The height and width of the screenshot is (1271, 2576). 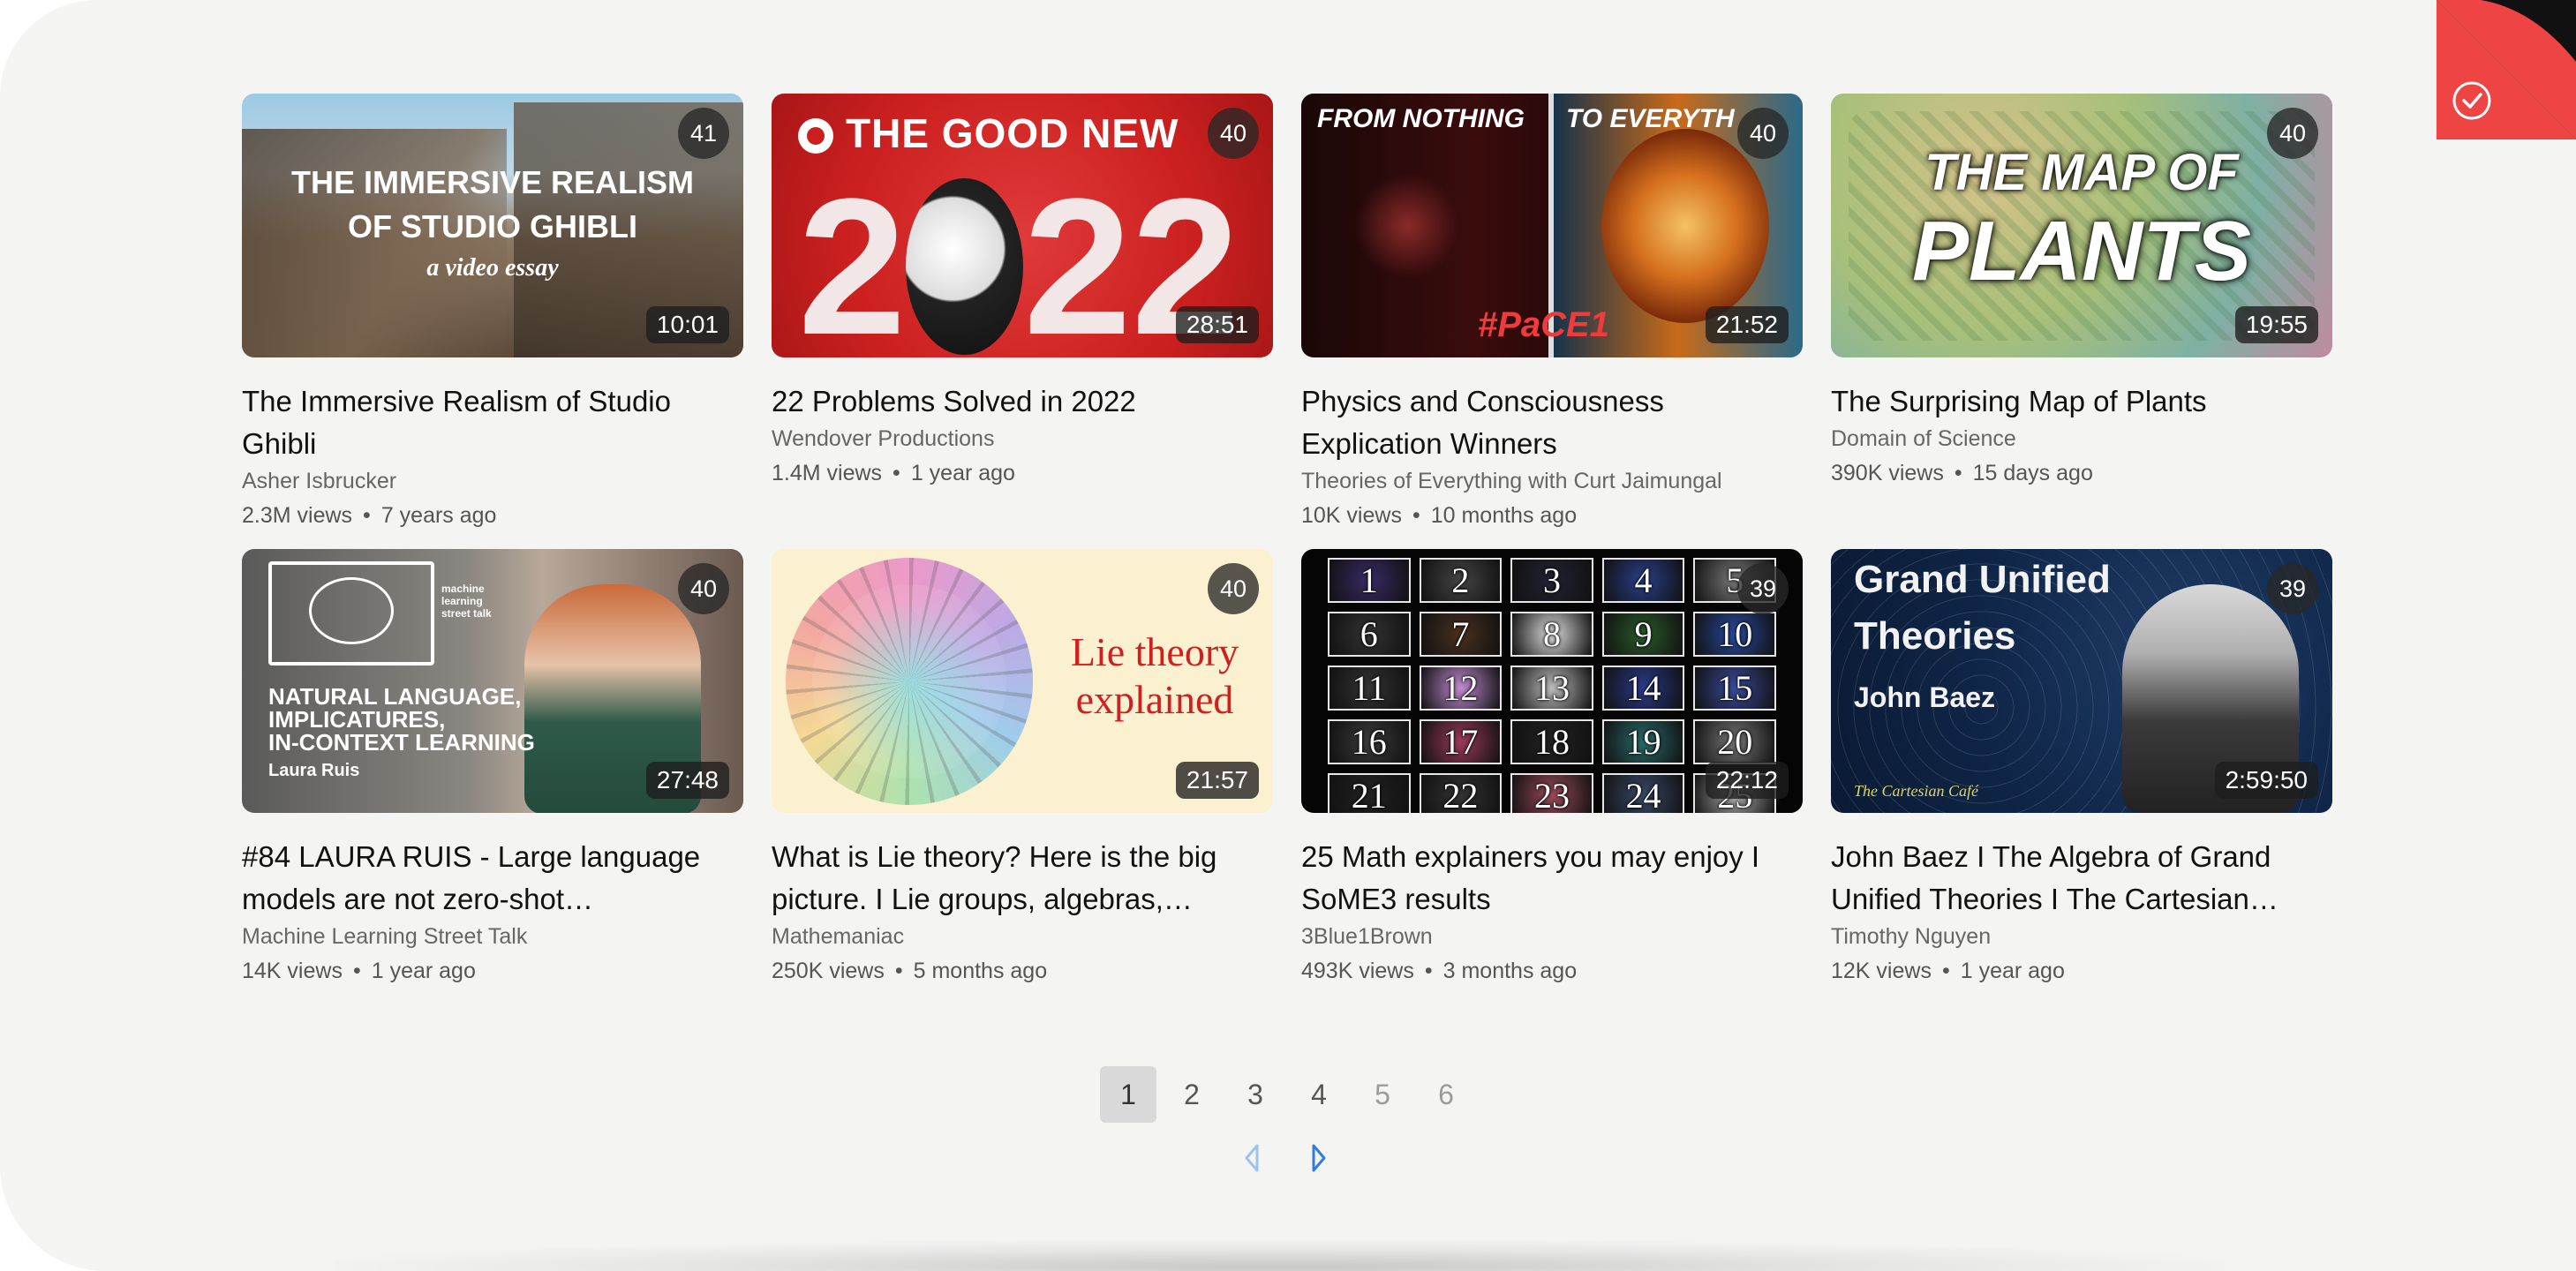 I want to click on channel-name: Asher Isbrucker, so click(x=493, y=481).